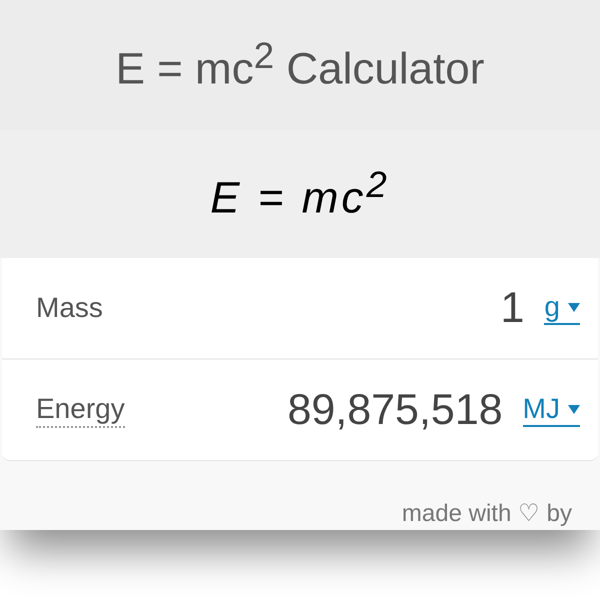  Describe the element at coordinates (300, 194) in the screenshot. I see `formula-text: E = mc$^{2}$` at that location.